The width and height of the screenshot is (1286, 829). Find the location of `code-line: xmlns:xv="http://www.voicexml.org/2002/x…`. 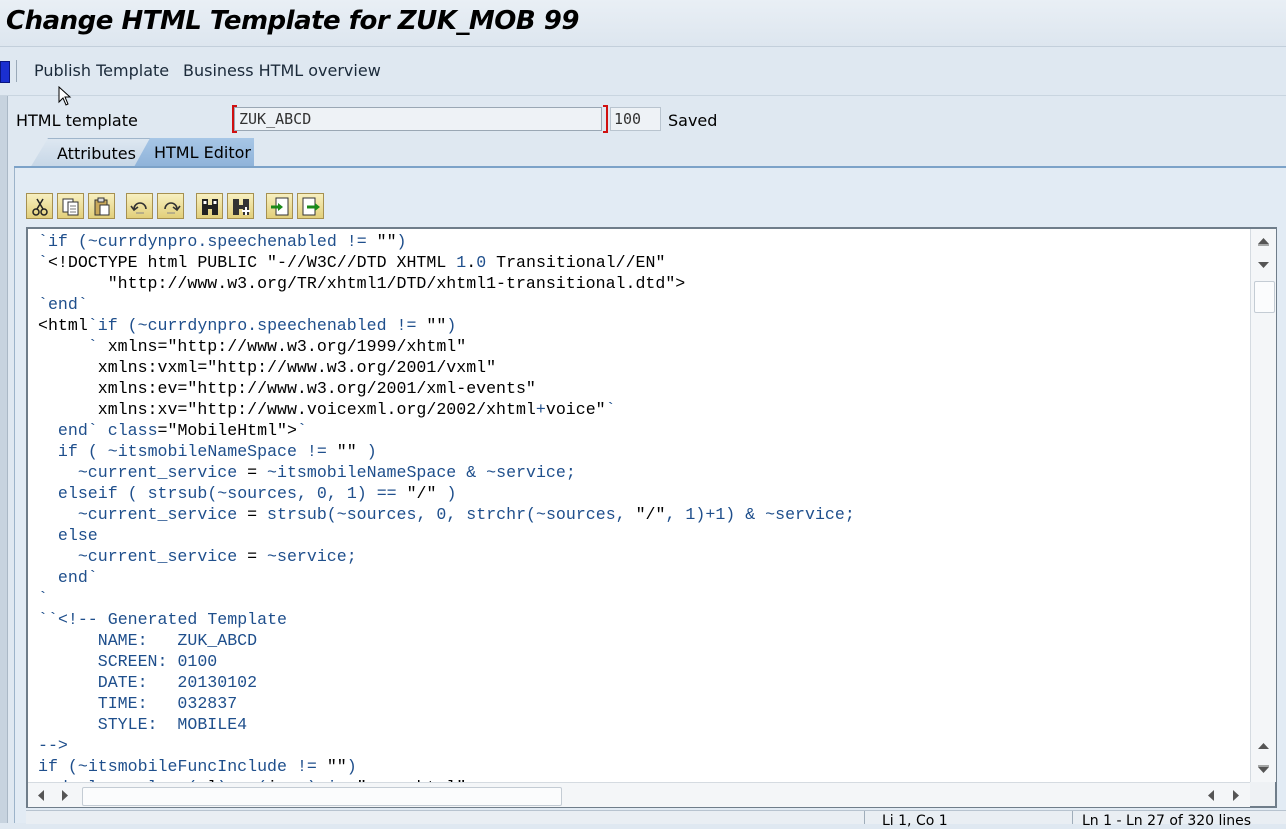

code-line: xmlns:xv="http://www.voicexml.org/2002/x… is located at coordinates (446, 409).